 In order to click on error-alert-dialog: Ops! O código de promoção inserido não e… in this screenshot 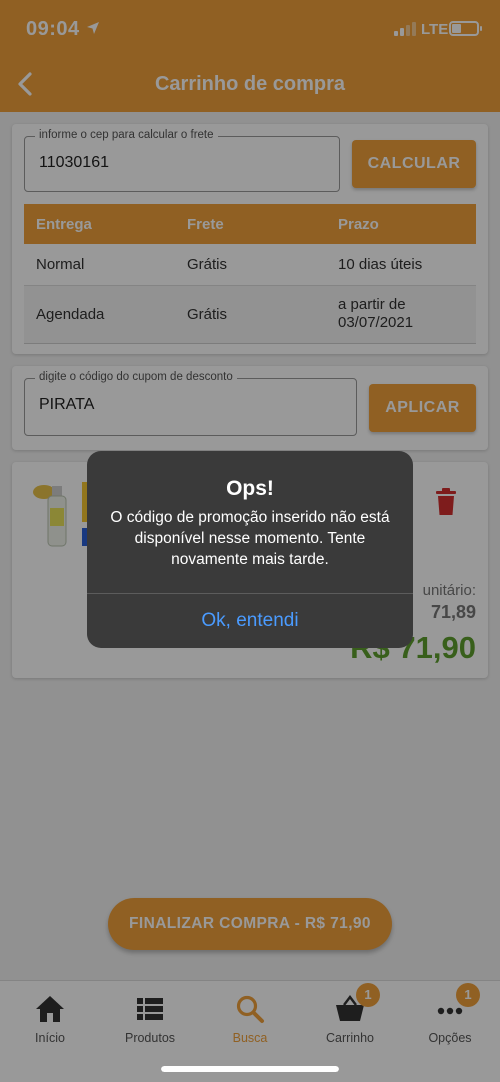, I will do `click(250, 549)`.